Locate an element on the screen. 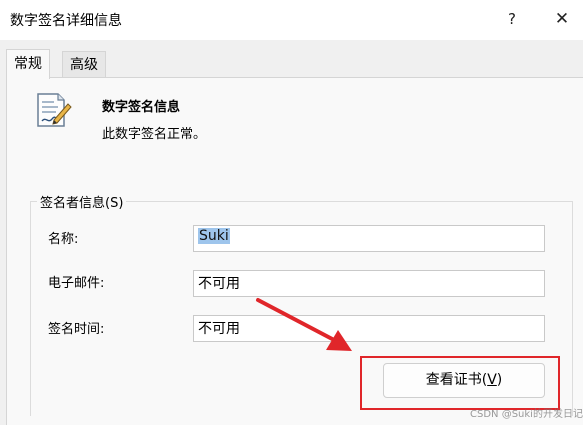 The image size is (583, 425). email-label: 电子邮件: is located at coordinates (76, 283).